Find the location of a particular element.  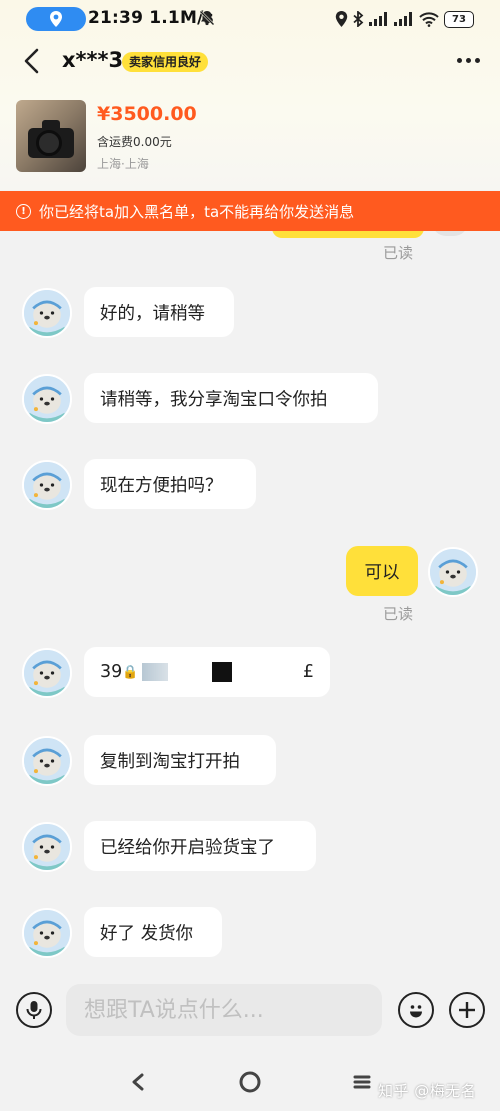

message-bubble: 请稍等，我分享淘宝口令你拍 is located at coordinates (231, 398).